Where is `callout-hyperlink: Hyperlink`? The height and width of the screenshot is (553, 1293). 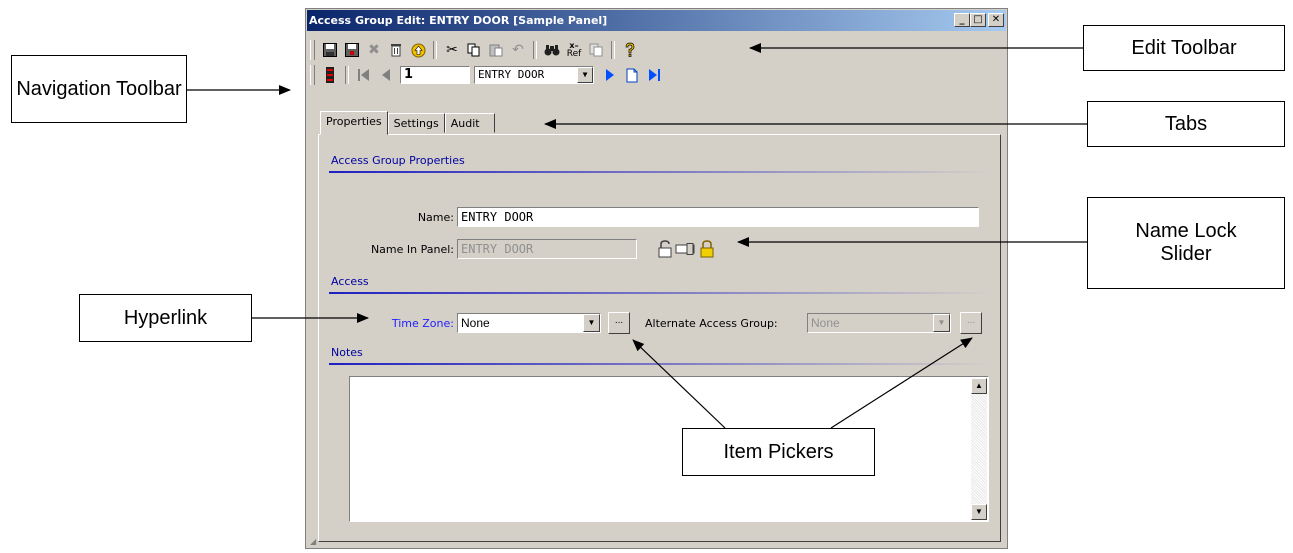
callout-hyperlink: Hyperlink is located at coordinates (165, 318).